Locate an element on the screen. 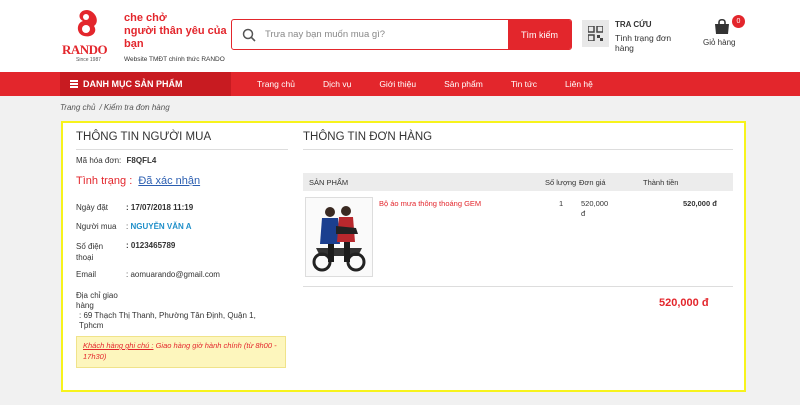 The height and width of the screenshot is (405, 800). slogan-line-3: Website TMĐT chính thức RANDO is located at coordinates (174, 59).